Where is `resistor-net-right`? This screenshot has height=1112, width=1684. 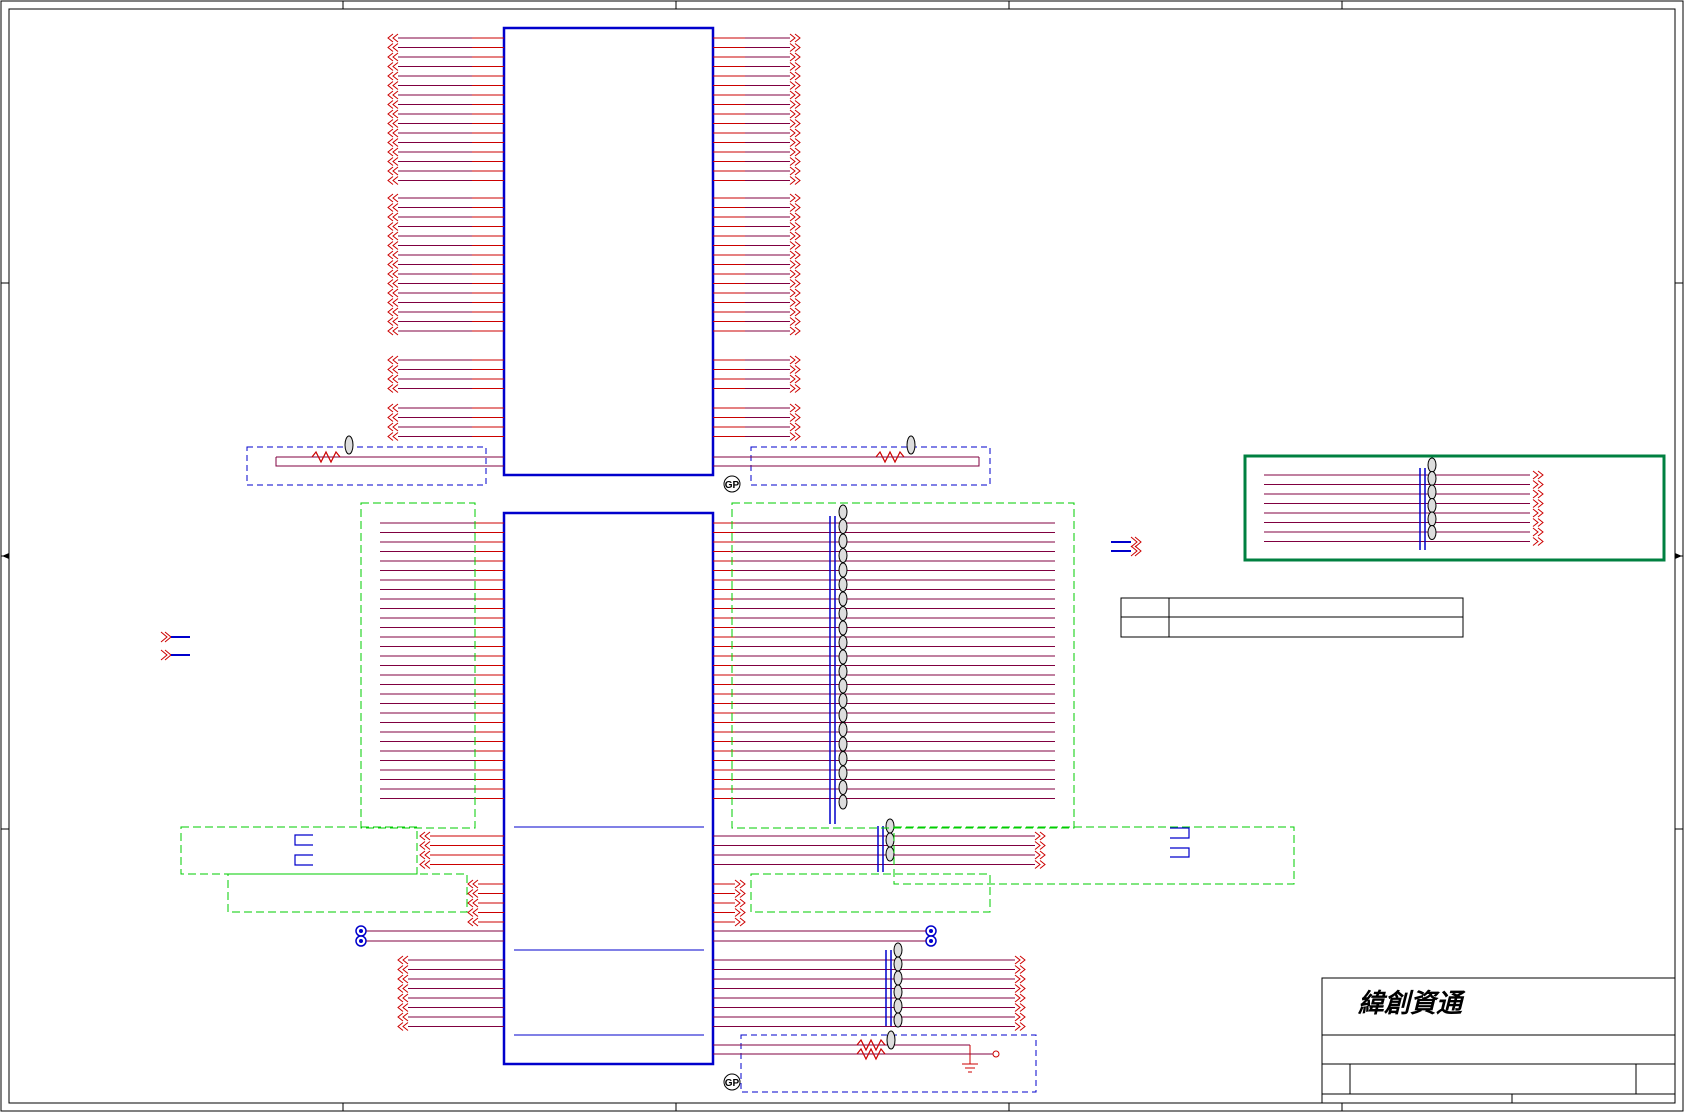 resistor-net-right is located at coordinates (846, 458).